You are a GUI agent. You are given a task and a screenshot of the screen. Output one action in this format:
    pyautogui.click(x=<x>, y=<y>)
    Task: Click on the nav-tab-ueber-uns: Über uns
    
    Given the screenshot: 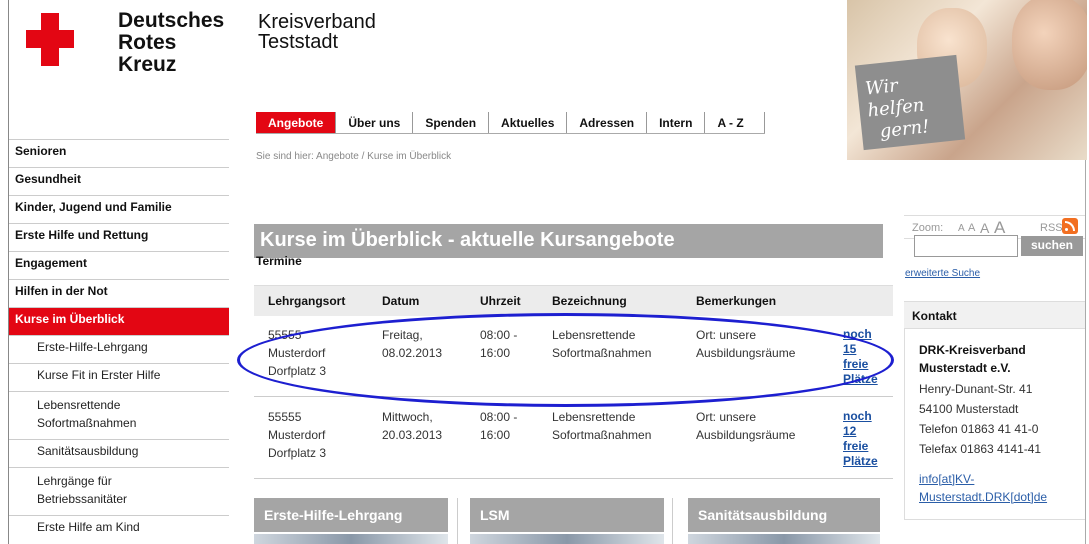 What is the action you would take?
    pyautogui.click(x=375, y=122)
    